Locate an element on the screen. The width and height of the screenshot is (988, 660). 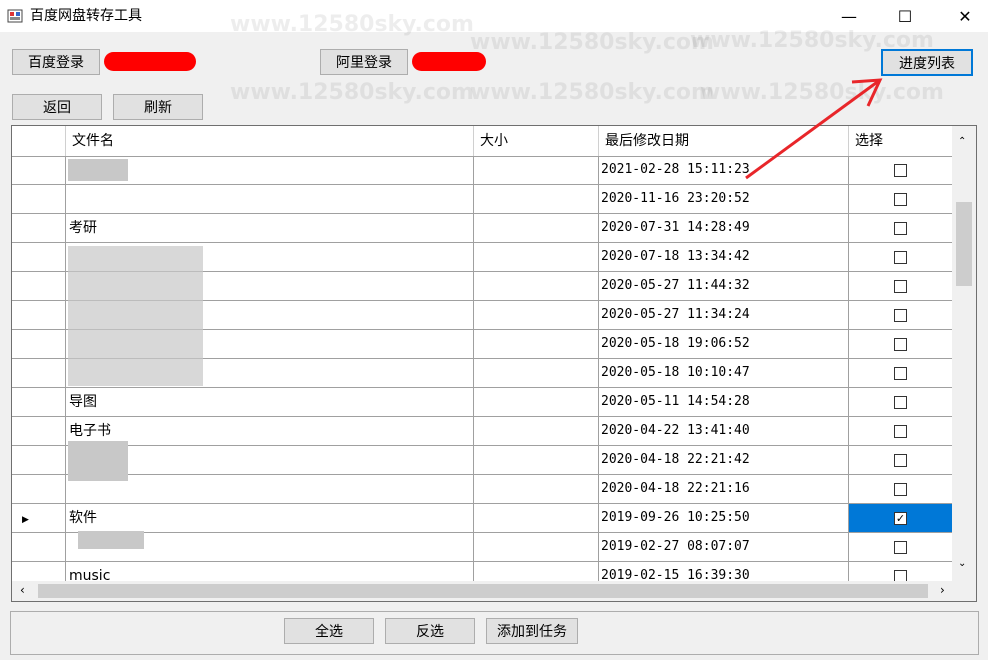
table-row: 2020-04-18 22:21:16 is located at coordinates (482, 489).